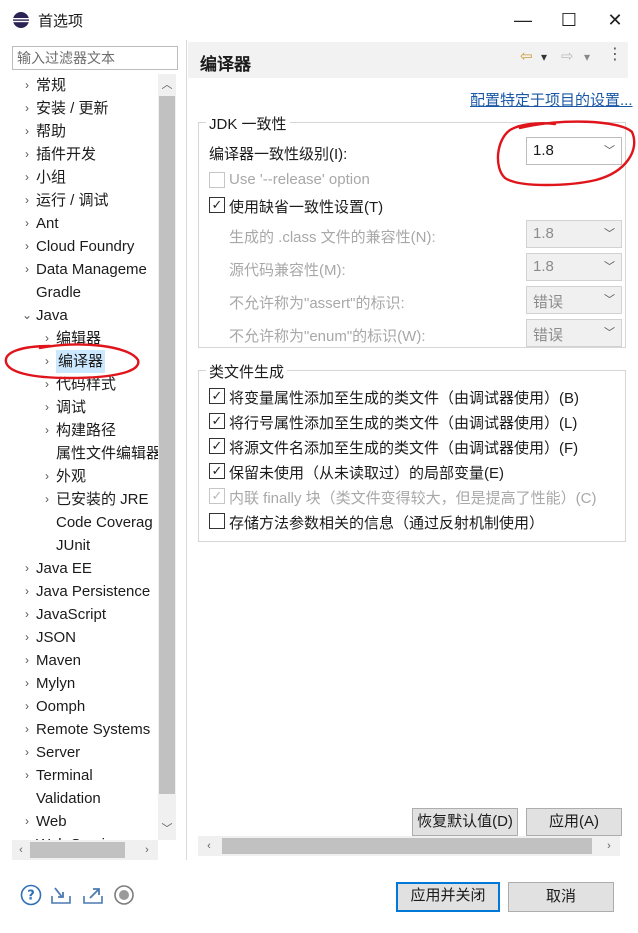  Describe the element at coordinates (89, 706) in the screenshot. I see `tree-item: › Oomph` at that location.